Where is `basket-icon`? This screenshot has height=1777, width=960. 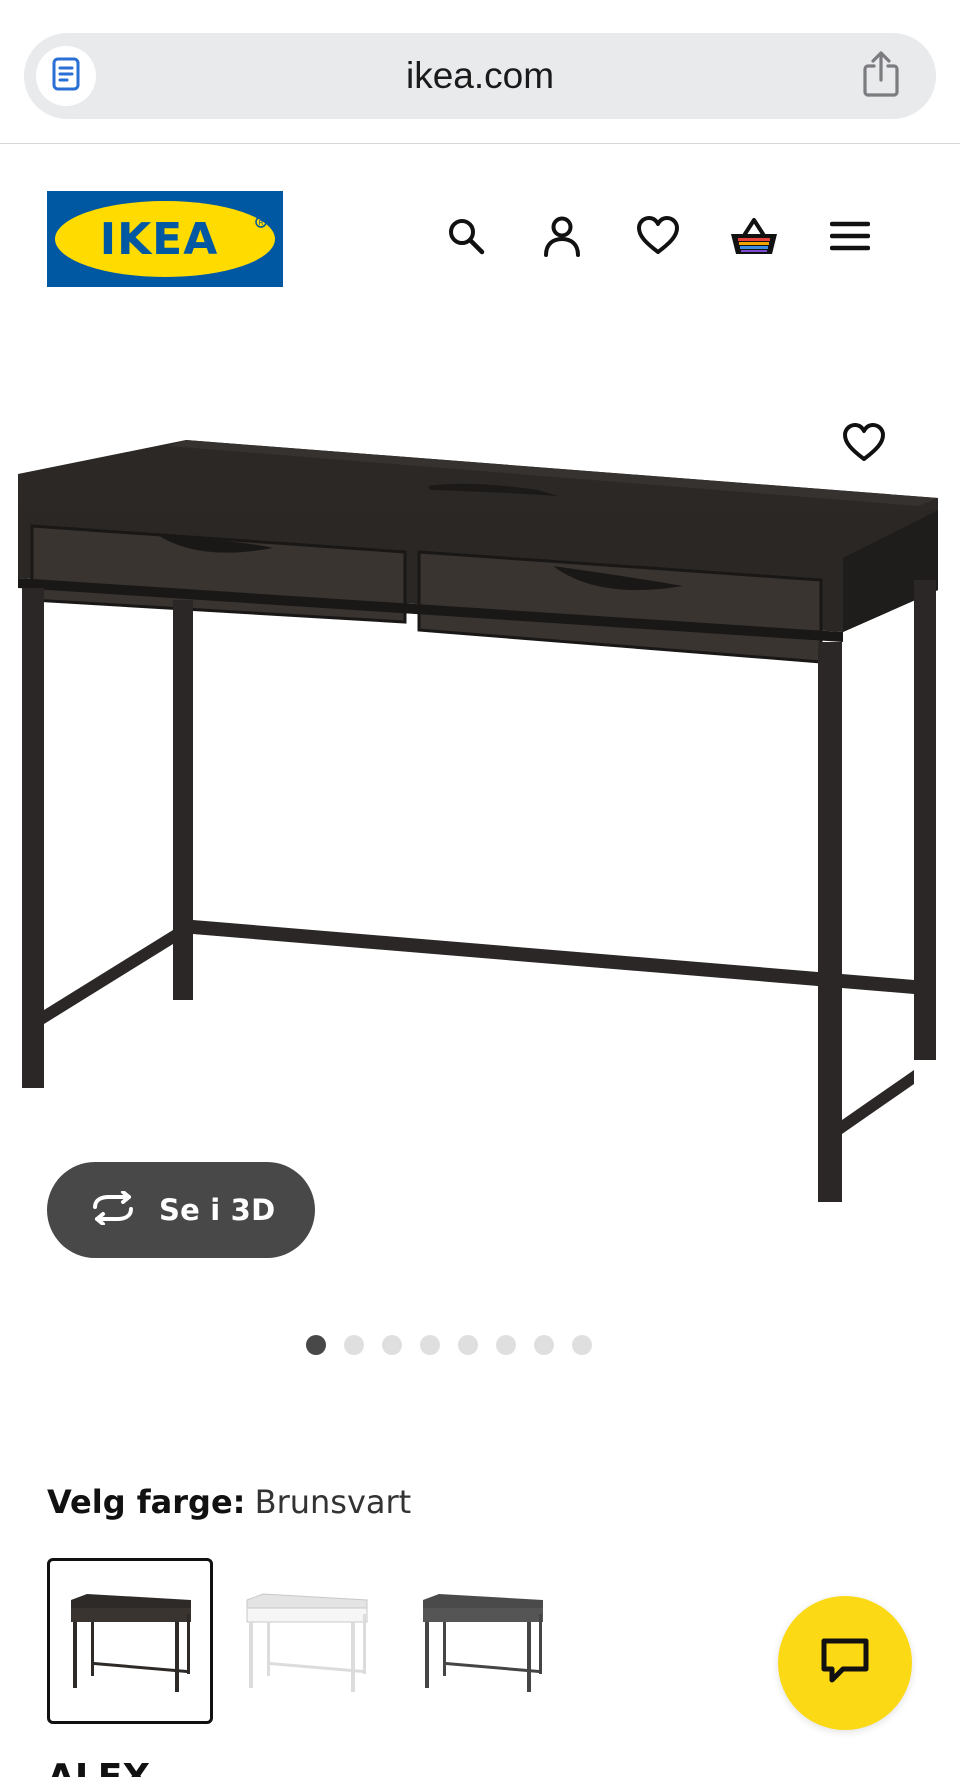 basket-icon is located at coordinates (754, 238).